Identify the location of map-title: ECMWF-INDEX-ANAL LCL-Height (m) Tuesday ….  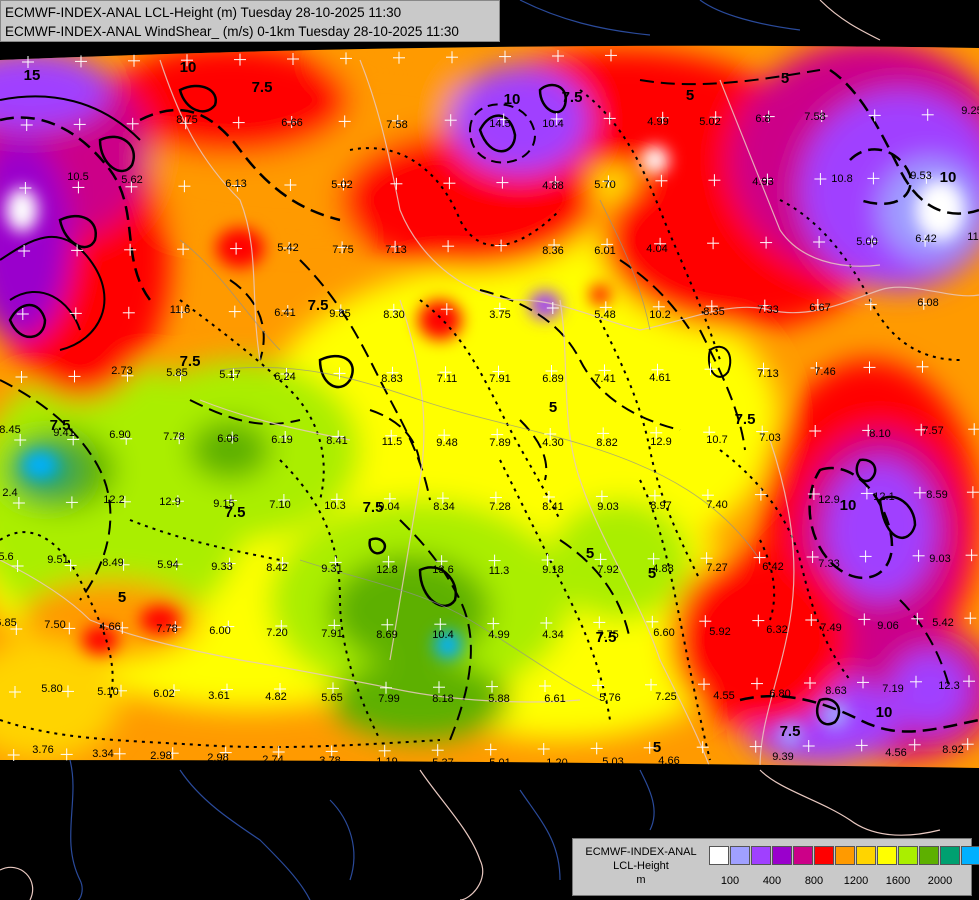
(250, 21).